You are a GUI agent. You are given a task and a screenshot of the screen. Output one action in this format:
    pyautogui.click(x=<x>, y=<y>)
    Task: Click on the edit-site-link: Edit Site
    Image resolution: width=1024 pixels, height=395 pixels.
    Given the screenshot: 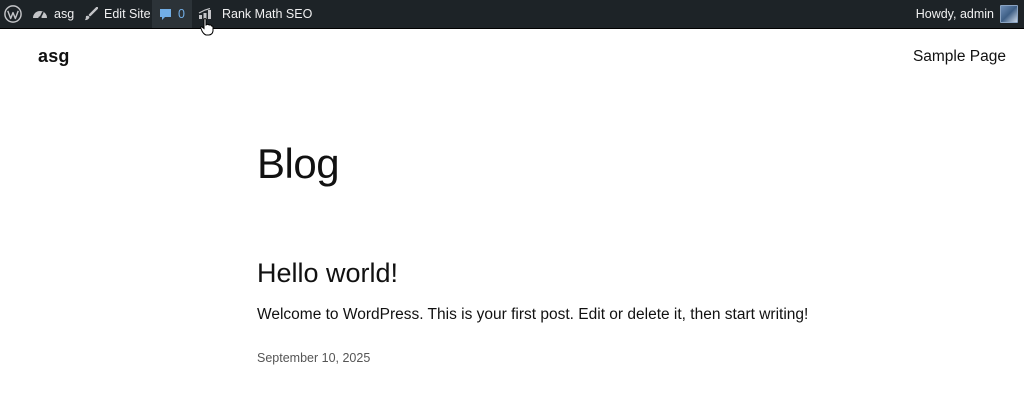 What is the action you would take?
    pyautogui.click(x=117, y=14)
    